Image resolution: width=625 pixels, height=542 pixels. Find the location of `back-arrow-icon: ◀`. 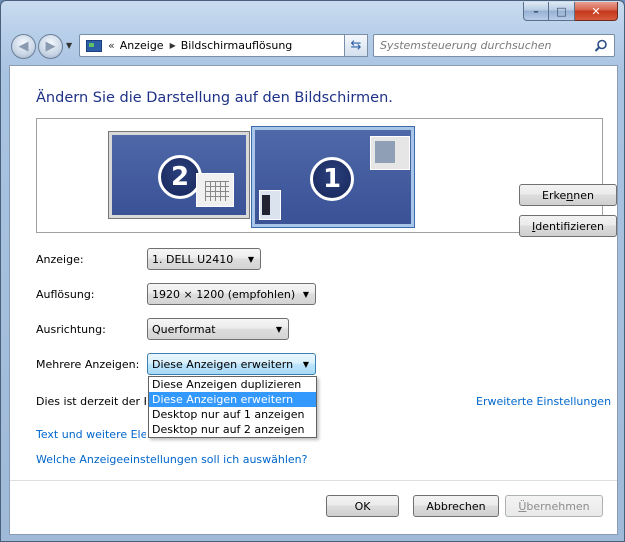

back-arrow-icon: ◀ is located at coordinates (23, 46).